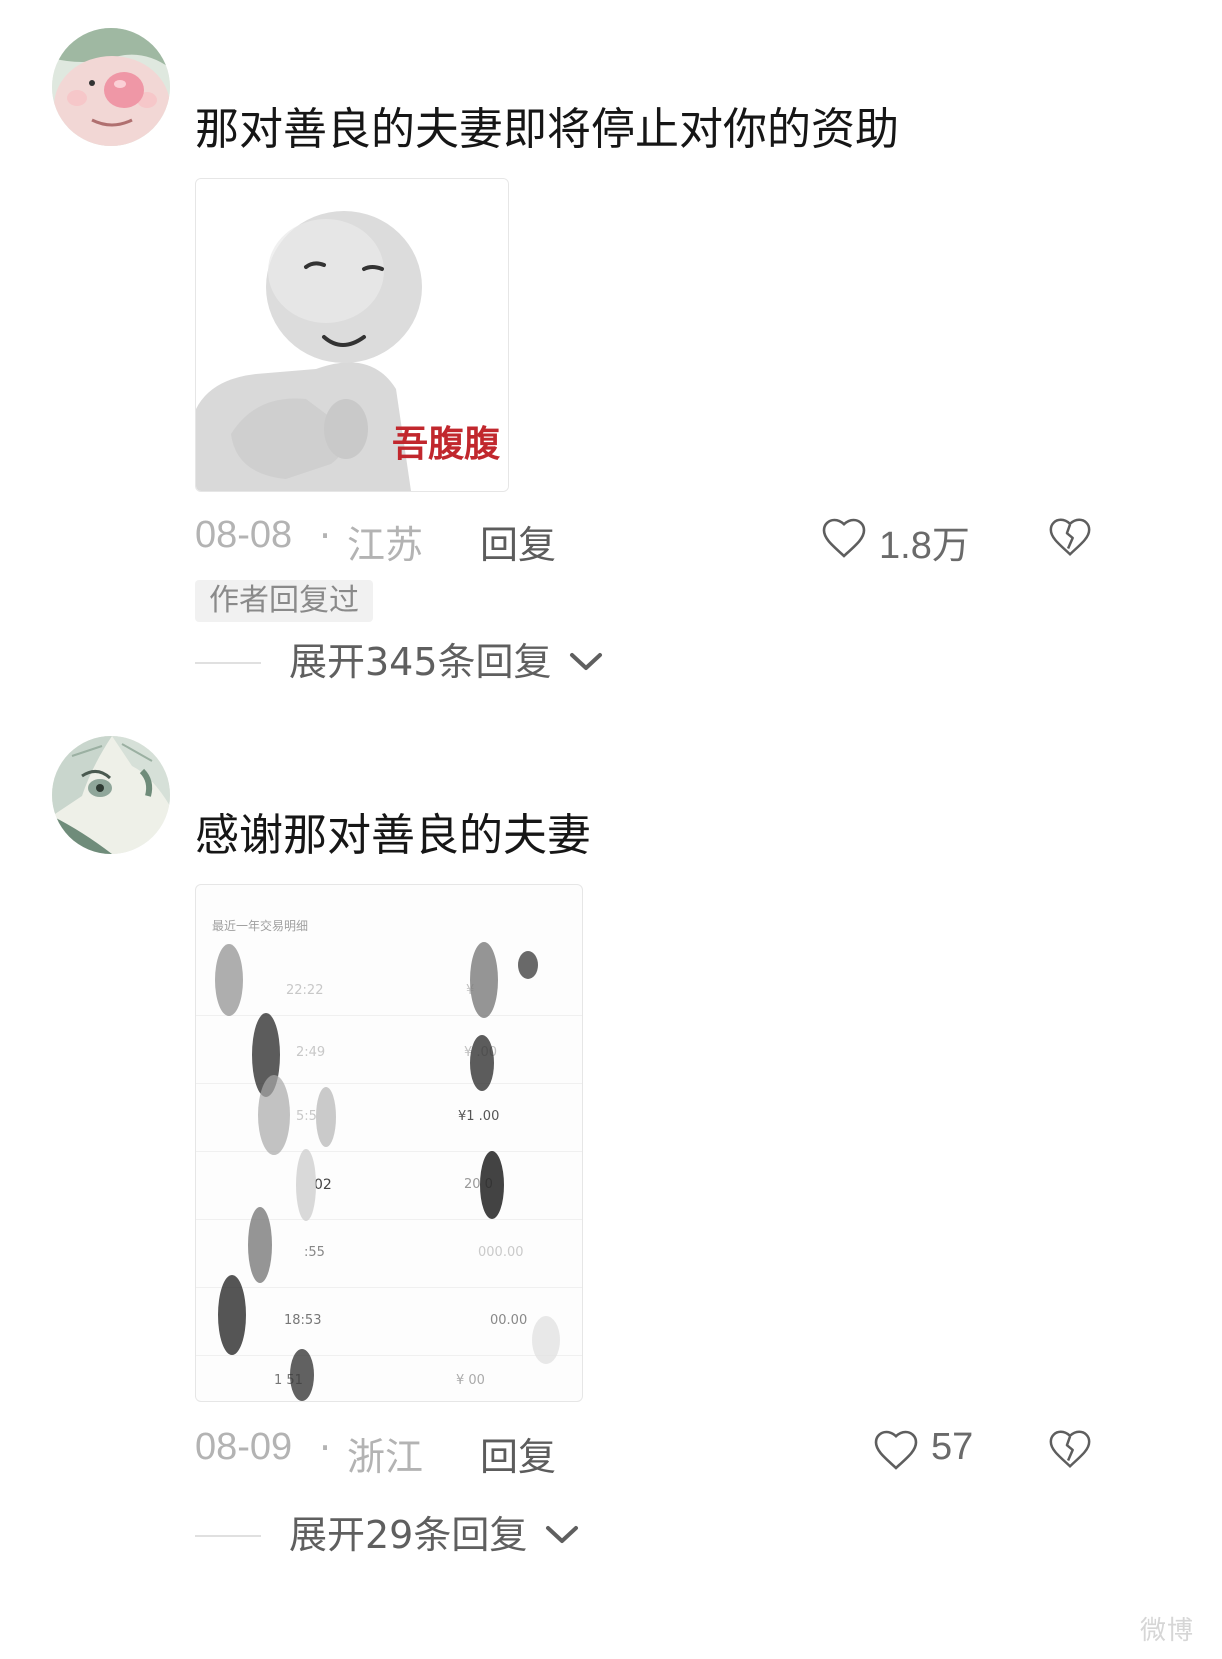 This screenshot has width=1222, height=1659. Describe the element at coordinates (244, 535) in the screenshot. I see `comment-date: 08-08` at that location.